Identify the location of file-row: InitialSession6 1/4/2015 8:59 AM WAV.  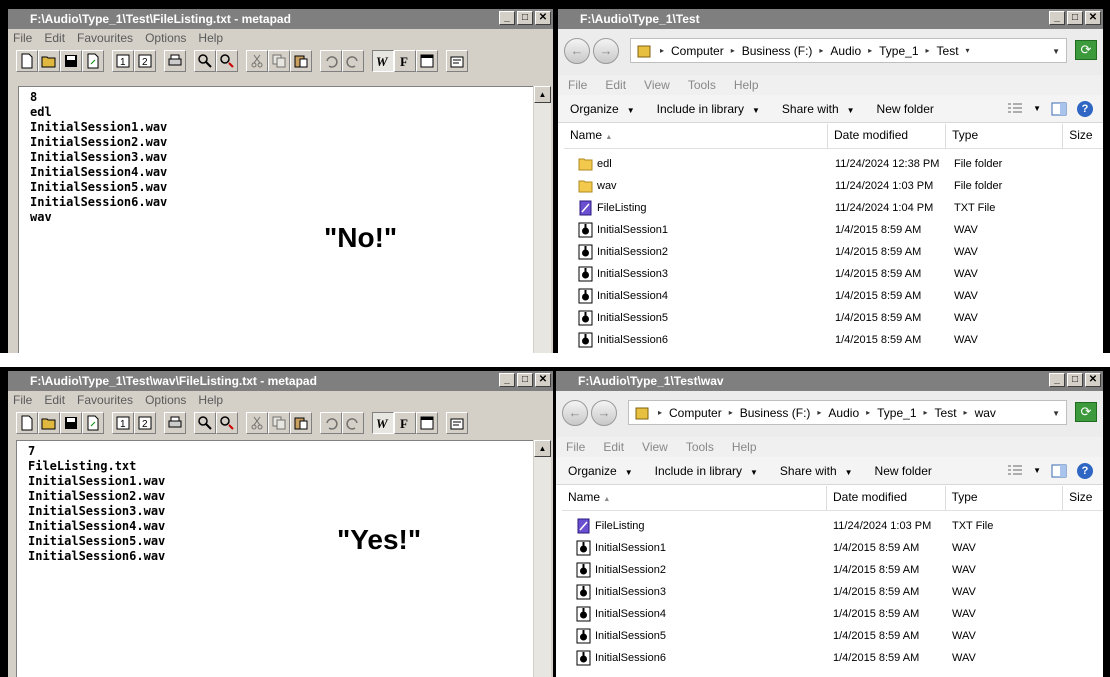
(833, 340).